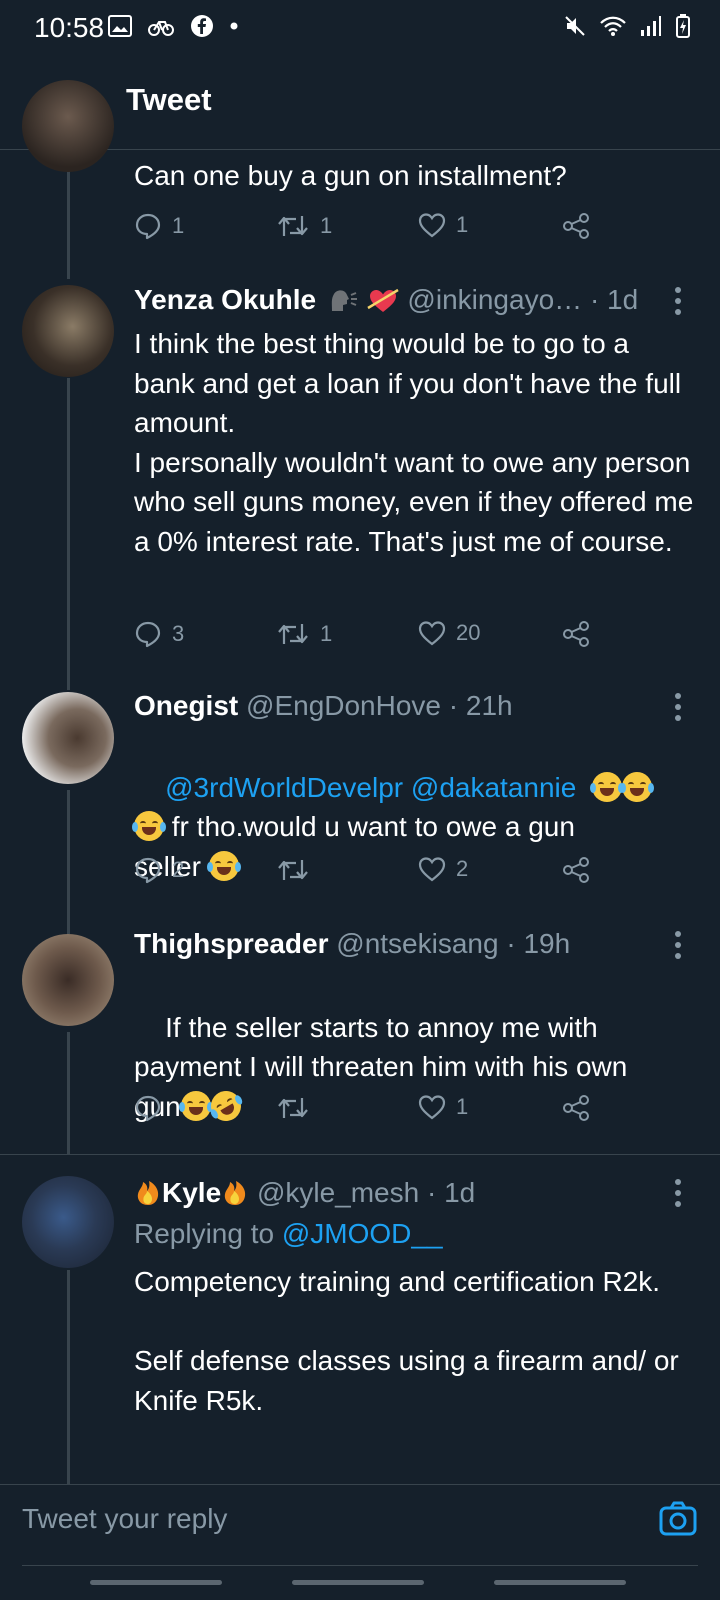  What do you see at coordinates (575, 26) in the screenshot?
I see `mute-icon` at bounding box center [575, 26].